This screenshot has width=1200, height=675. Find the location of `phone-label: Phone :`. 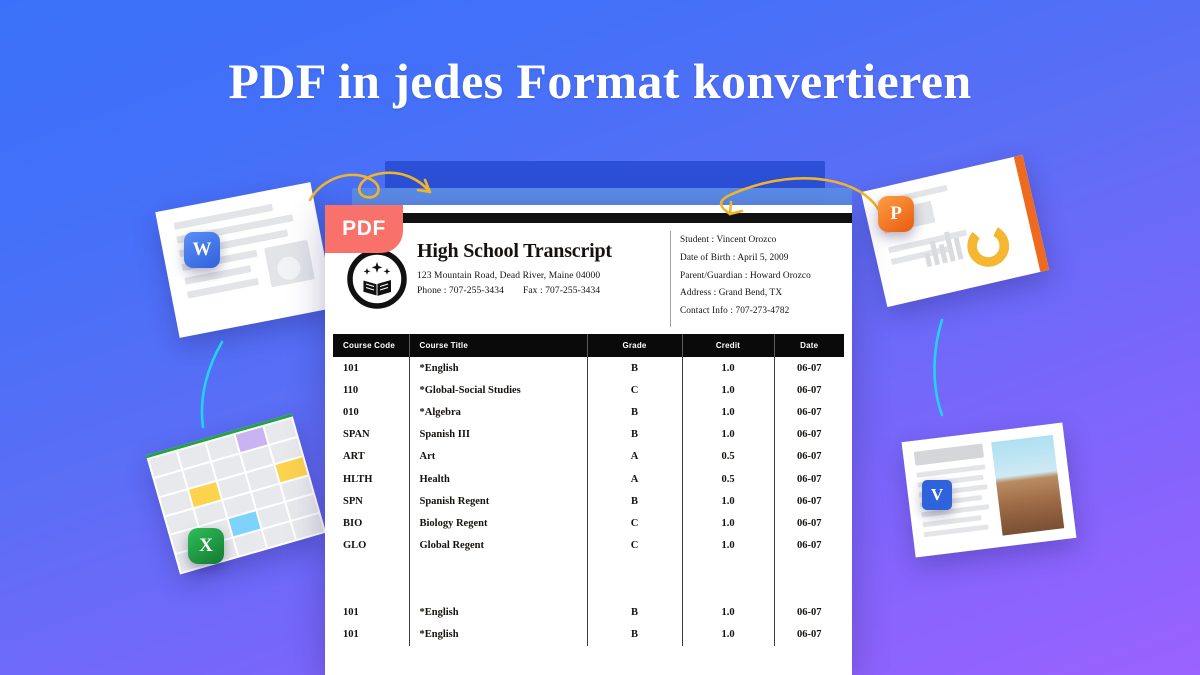

phone-label: Phone : is located at coordinates (432, 291).